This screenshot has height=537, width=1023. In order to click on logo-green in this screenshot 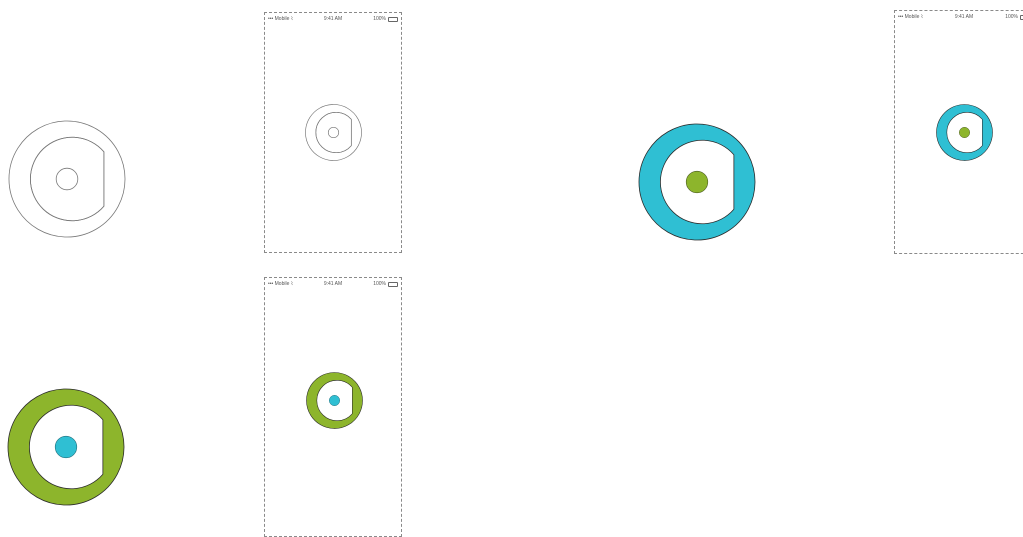, I will do `click(66, 447)`.